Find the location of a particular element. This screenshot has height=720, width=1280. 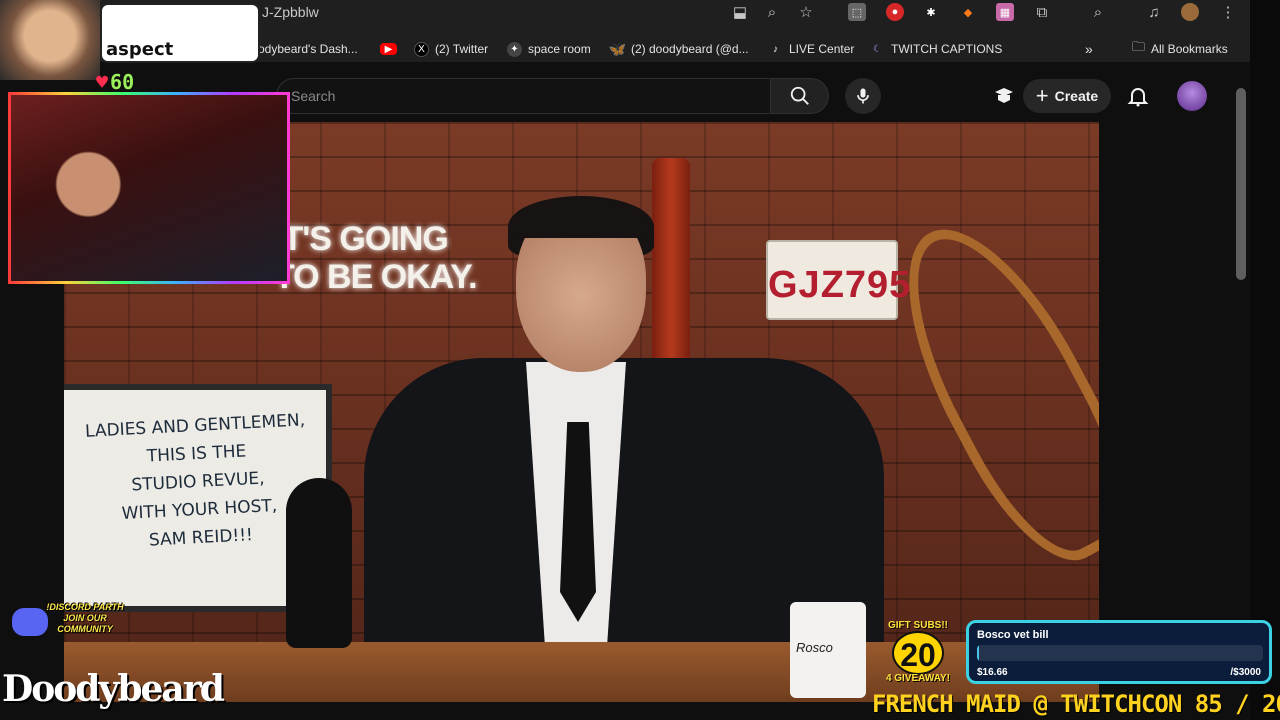

license-plate: GJZ795 is located at coordinates (838, 280).